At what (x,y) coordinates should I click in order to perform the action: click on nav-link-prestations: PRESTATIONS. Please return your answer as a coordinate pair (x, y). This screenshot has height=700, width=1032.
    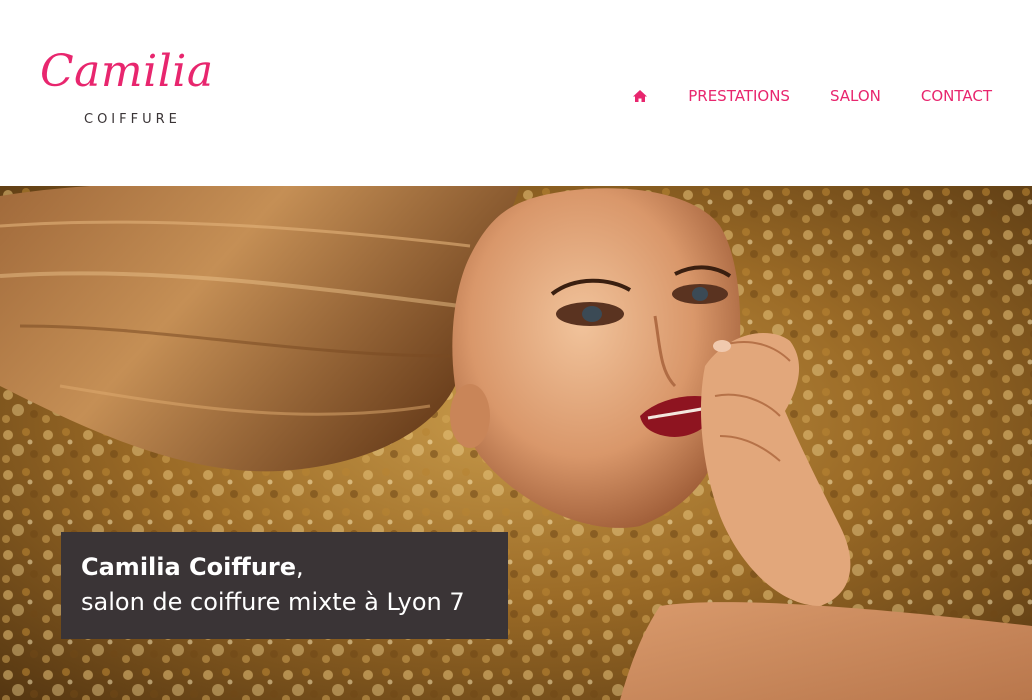
    Looking at the image, I should click on (739, 96).